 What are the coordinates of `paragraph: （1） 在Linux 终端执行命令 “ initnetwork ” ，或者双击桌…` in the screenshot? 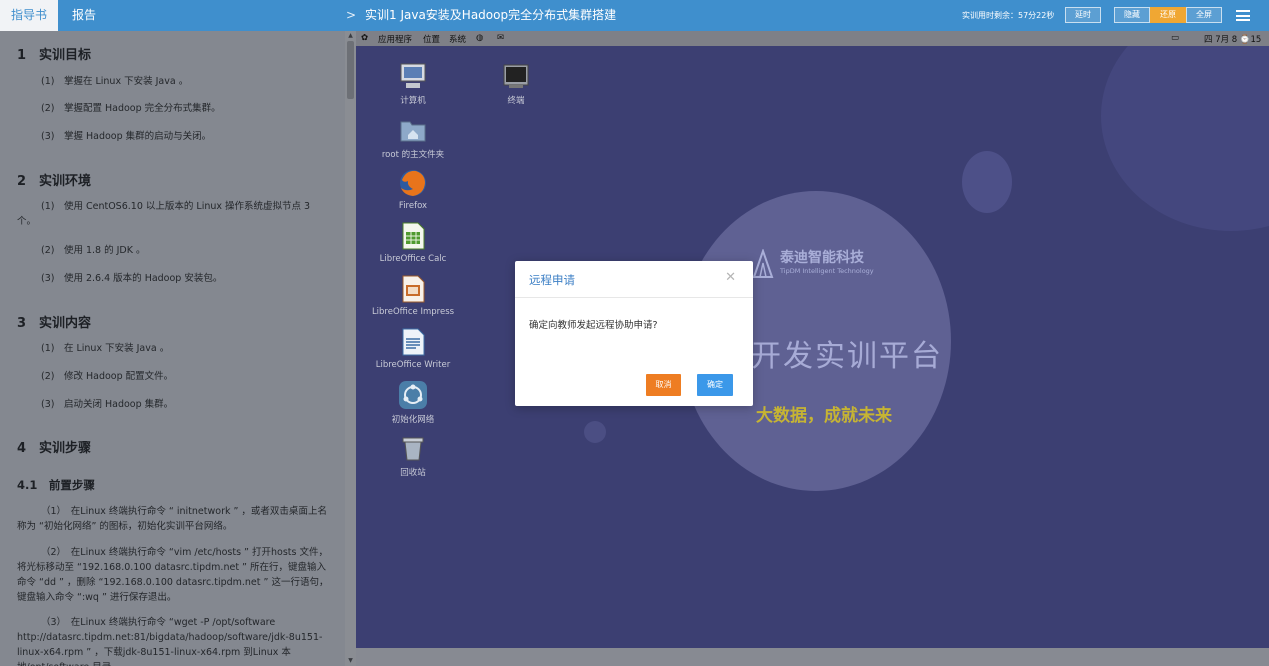 It's located at (172, 519).